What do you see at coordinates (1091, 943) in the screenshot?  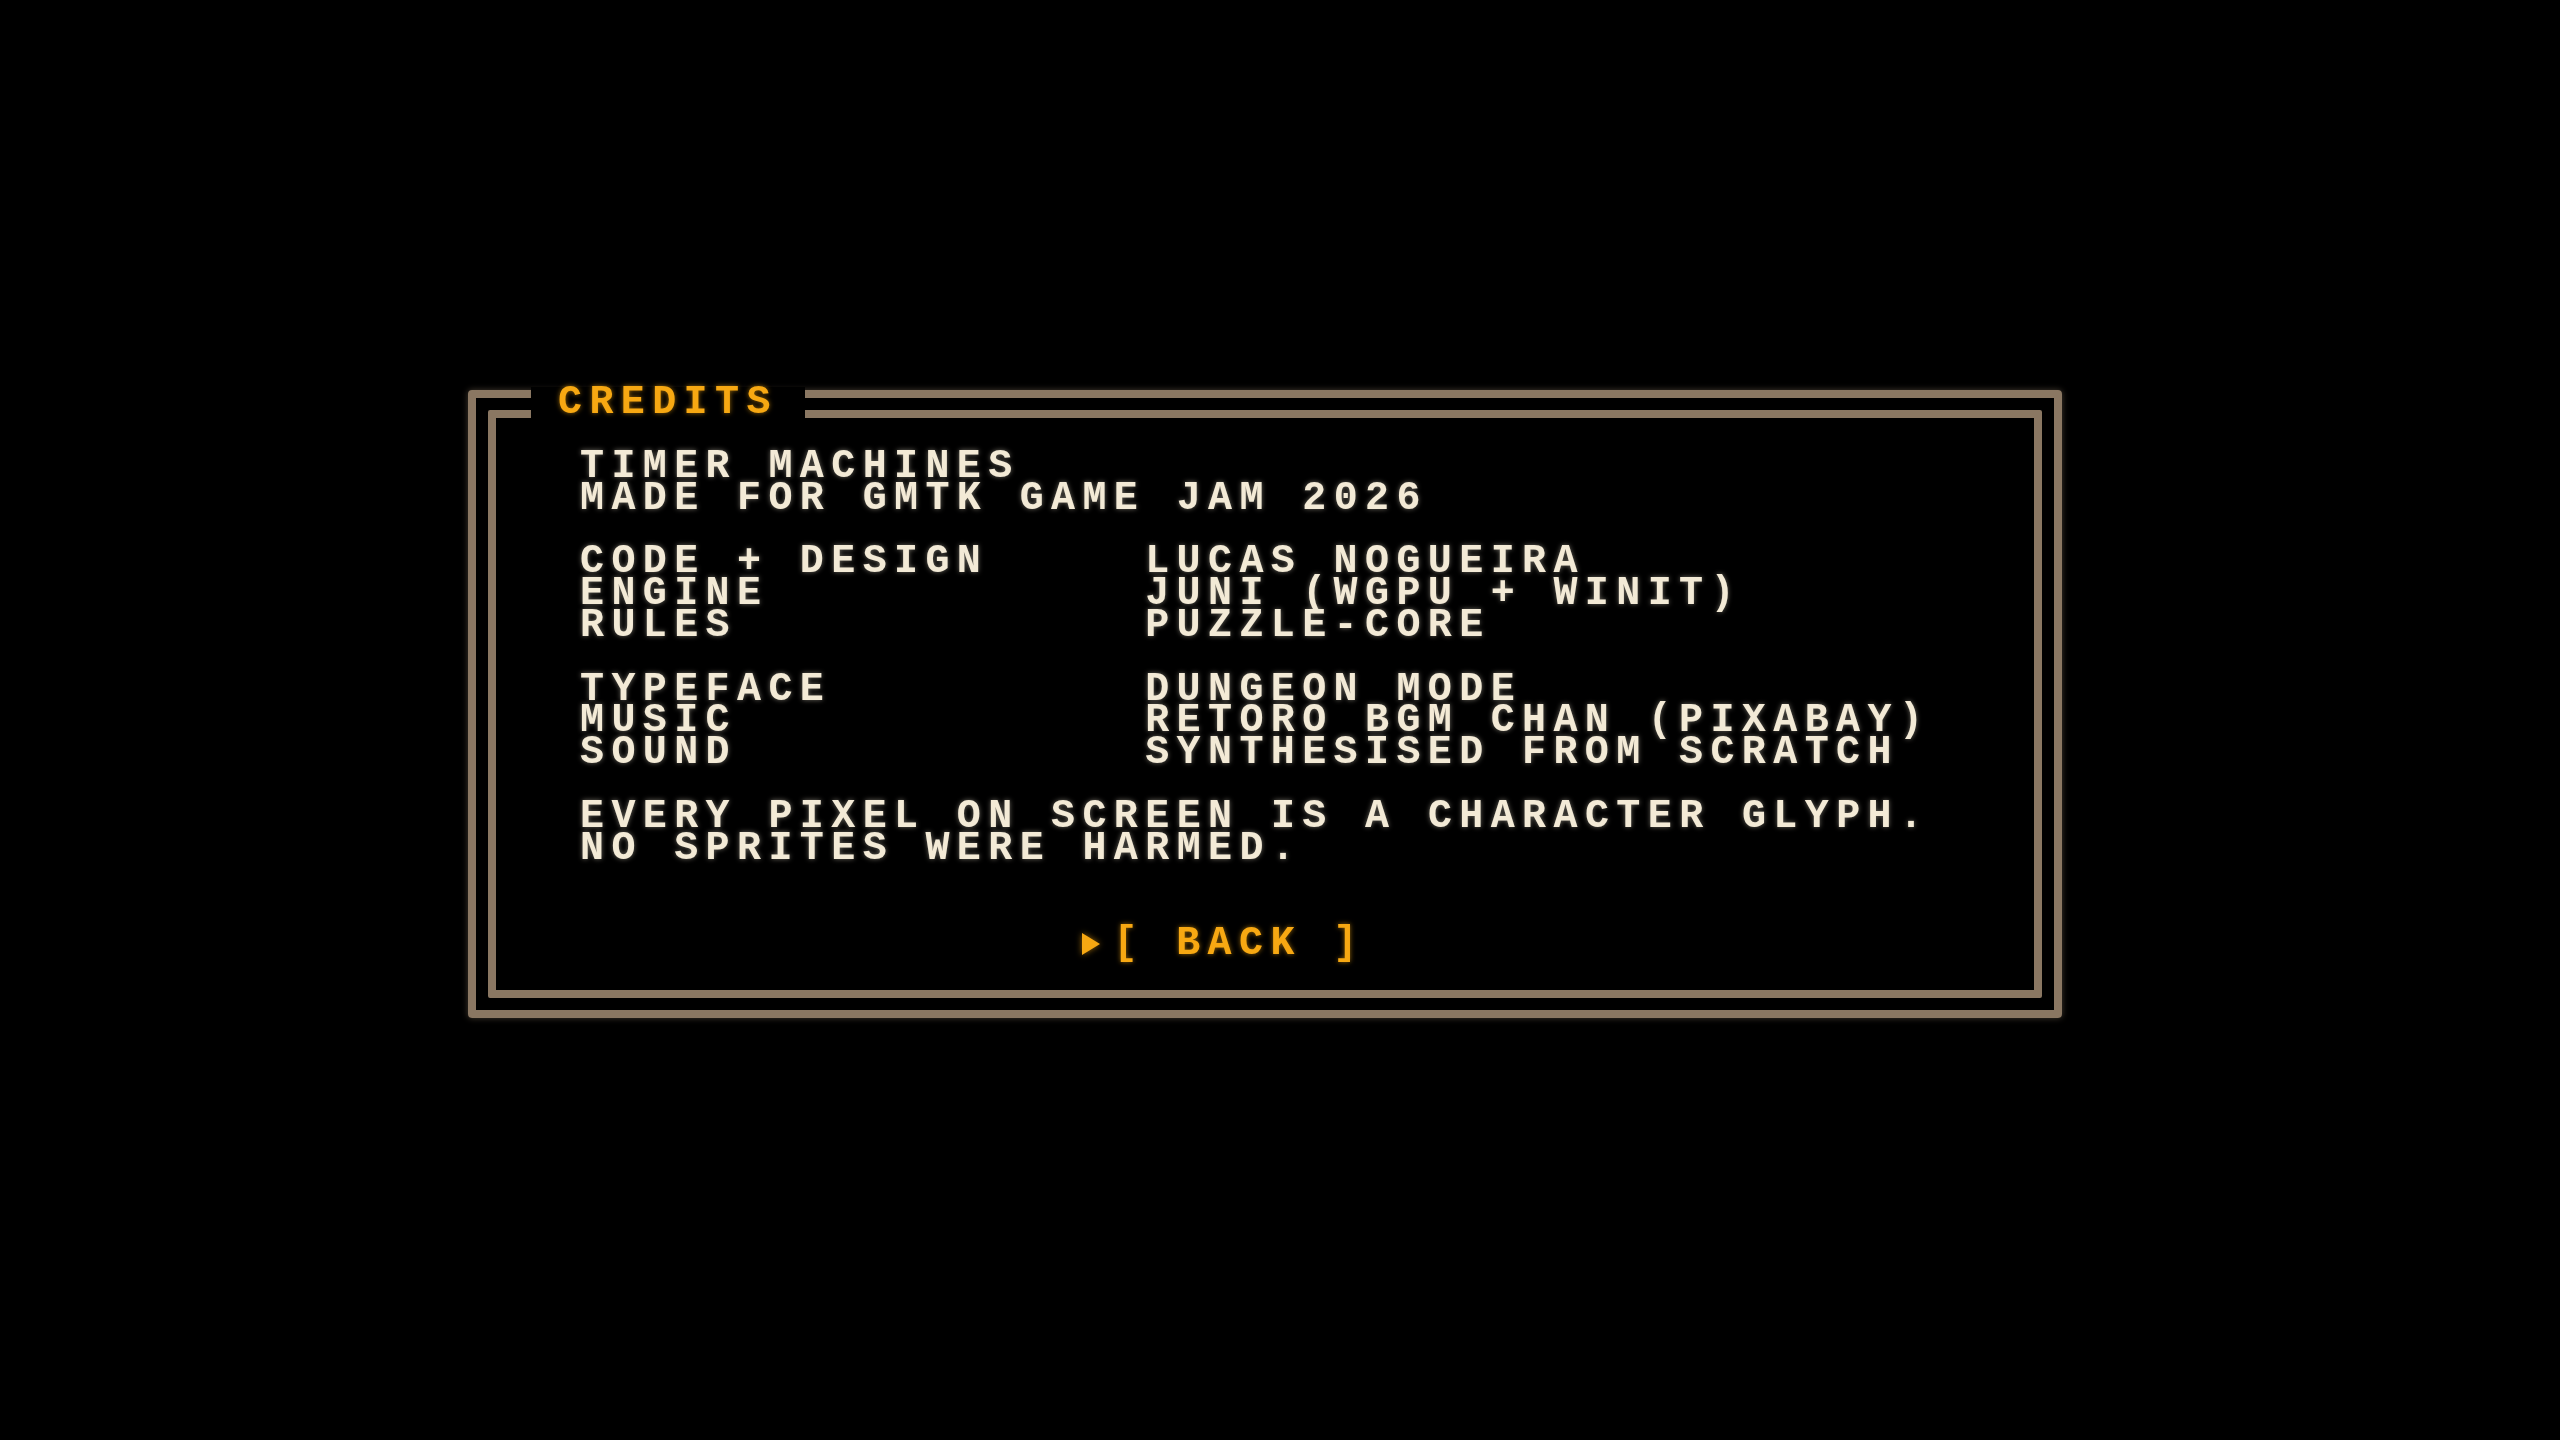 I see `caret-right-icon` at bounding box center [1091, 943].